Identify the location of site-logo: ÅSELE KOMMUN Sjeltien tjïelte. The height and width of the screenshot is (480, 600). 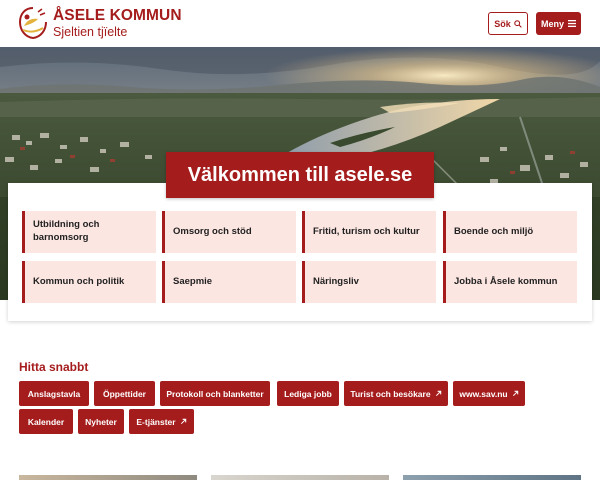
(100, 23).